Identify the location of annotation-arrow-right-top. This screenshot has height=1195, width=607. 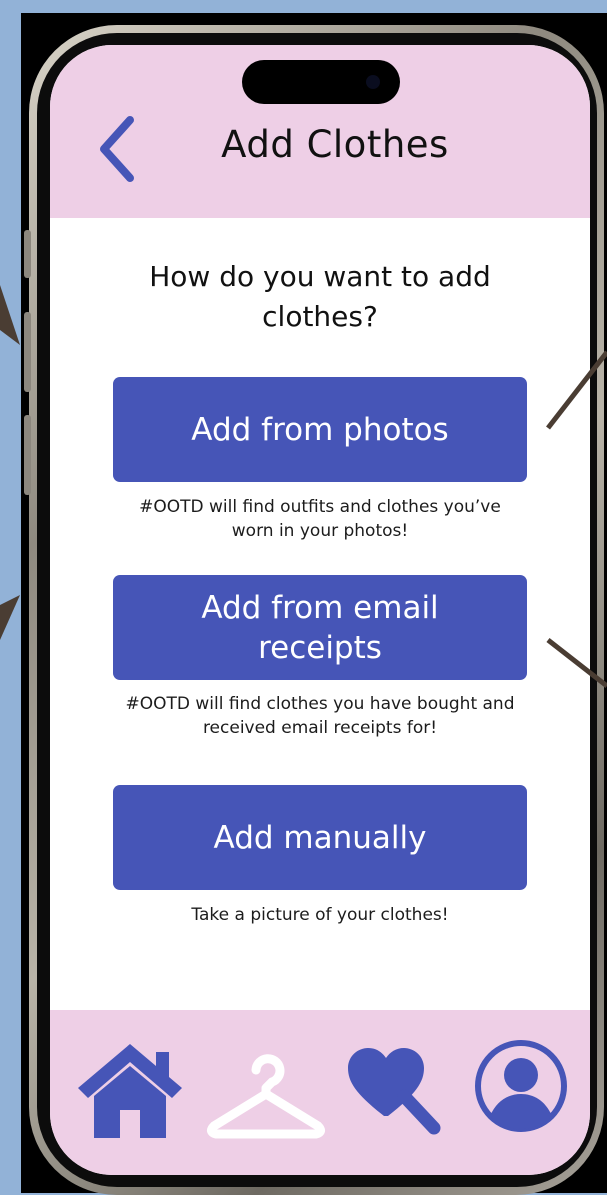
(576, 390).